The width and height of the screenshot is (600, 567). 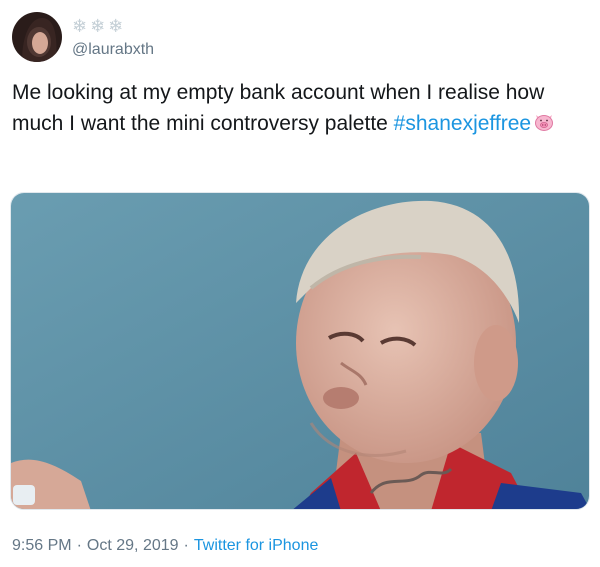 What do you see at coordinates (544, 120) in the screenshot?
I see `pig-face-icon` at bounding box center [544, 120].